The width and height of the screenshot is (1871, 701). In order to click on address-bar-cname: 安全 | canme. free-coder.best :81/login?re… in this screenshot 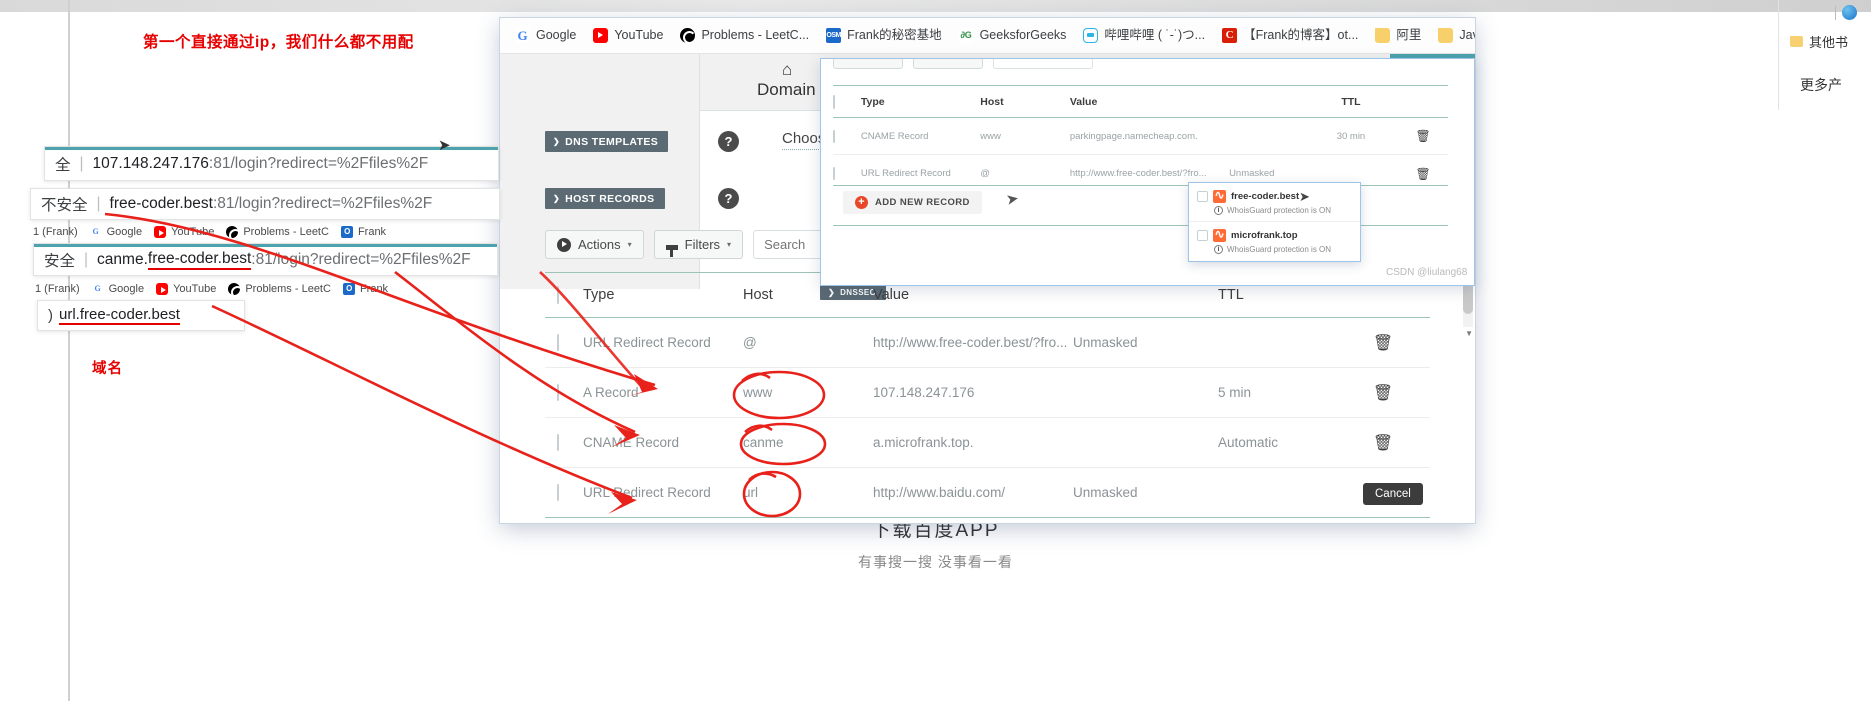, I will do `click(265, 259)`.